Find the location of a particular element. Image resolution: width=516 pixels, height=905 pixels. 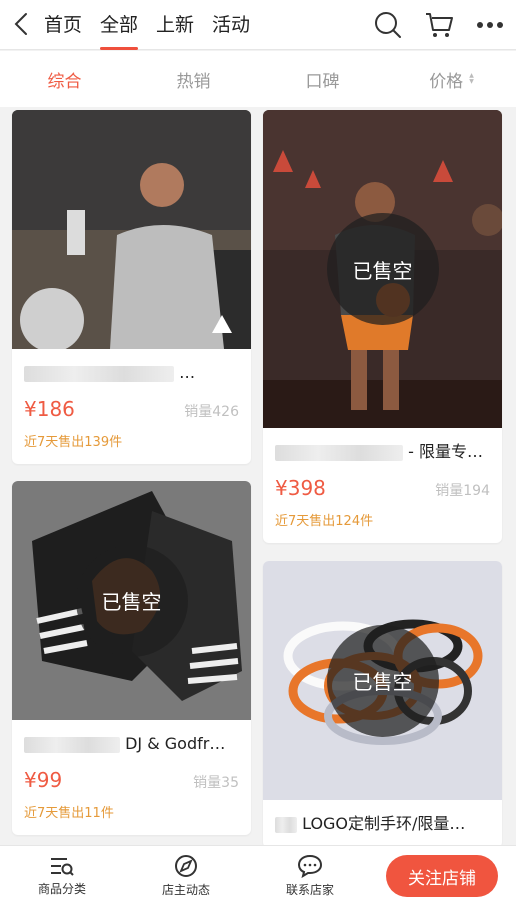

contact-seller-button: 联系店家 is located at coordinates (310, 876).